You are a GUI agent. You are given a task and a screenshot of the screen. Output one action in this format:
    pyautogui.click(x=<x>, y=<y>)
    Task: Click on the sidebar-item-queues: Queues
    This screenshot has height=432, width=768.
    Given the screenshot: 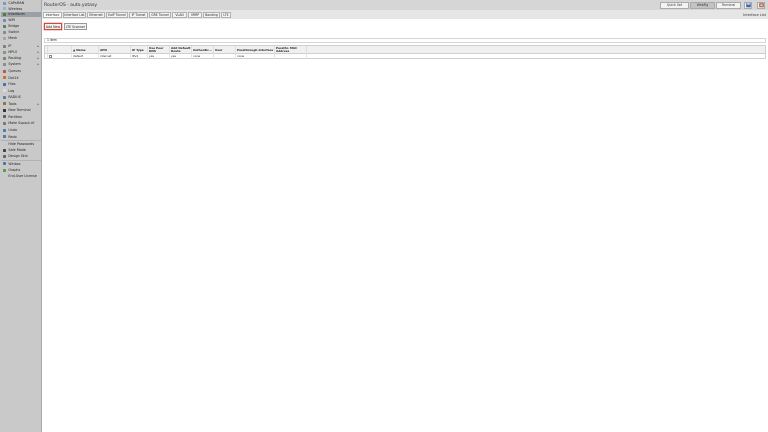 What is the action you would take?
    pyautogui.click(x=21, y=71)
    